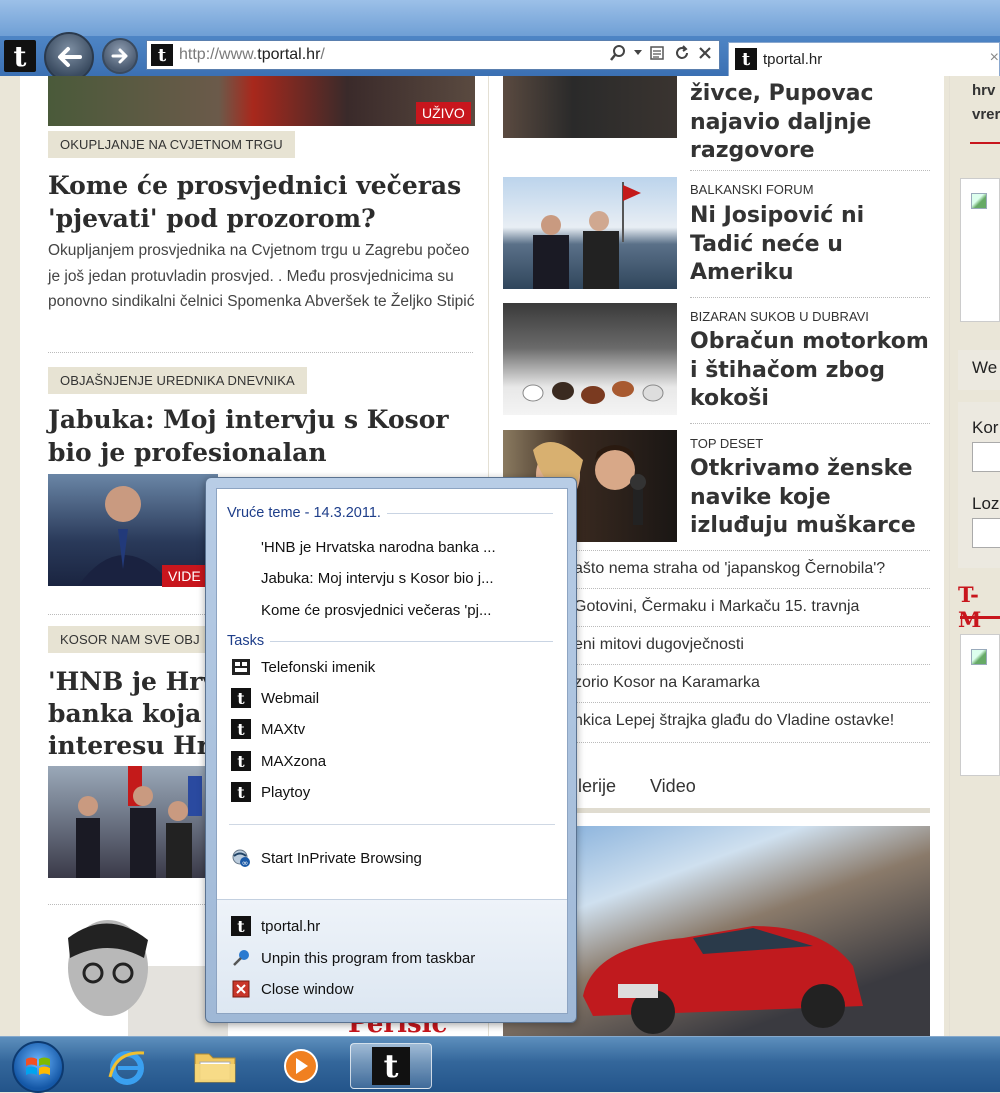 The height and width of the screenshot is (1093, 1000). Describe the element at coordinates (638, 53) in the screenshot. I see `dropdown-chevron-icon` at that location.